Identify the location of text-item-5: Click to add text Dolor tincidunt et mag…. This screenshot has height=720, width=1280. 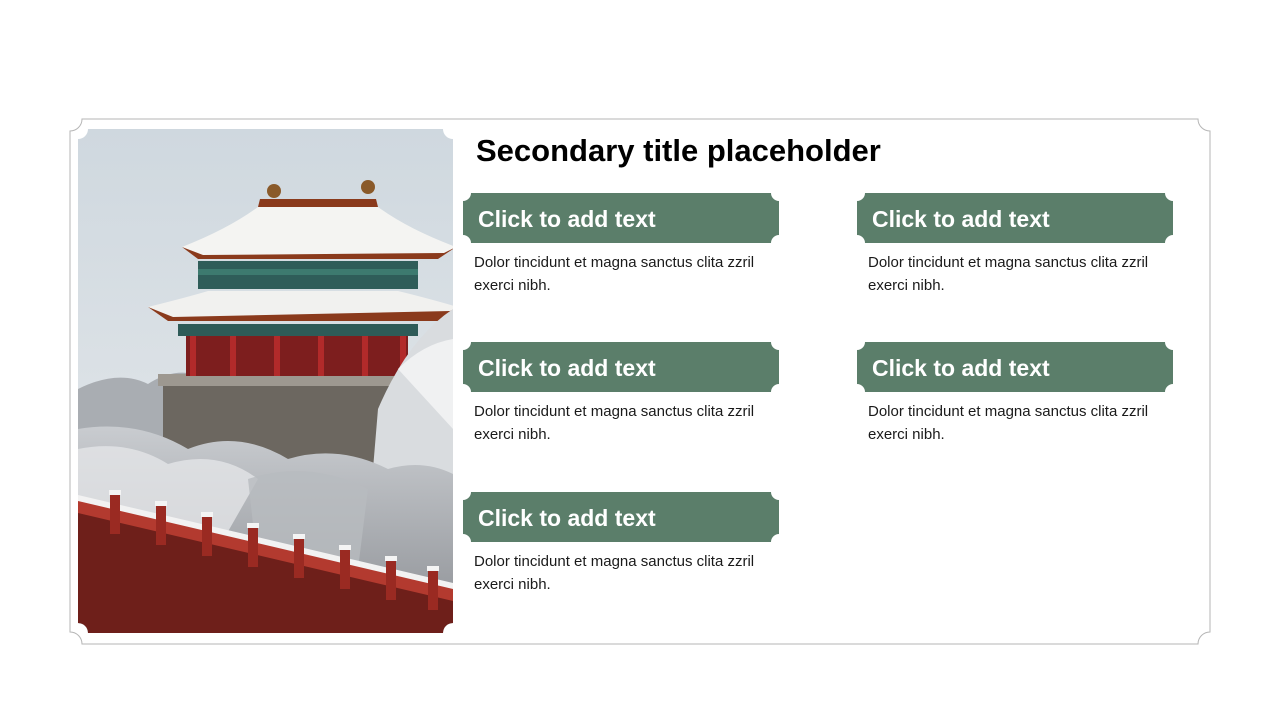
(623, 544).